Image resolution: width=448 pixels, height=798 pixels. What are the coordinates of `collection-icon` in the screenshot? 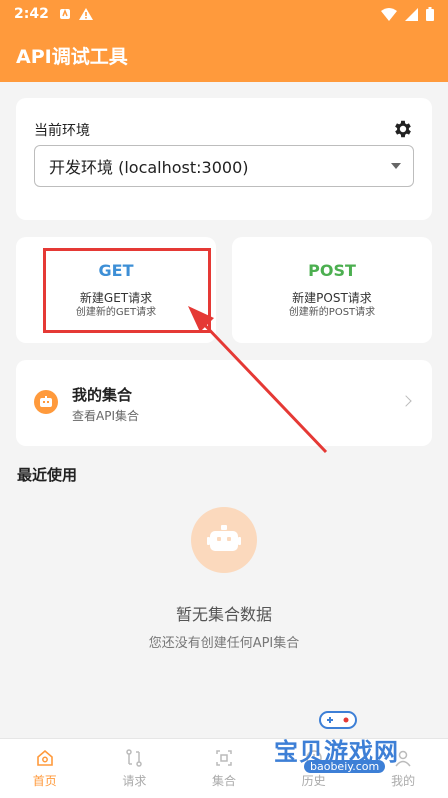 It's located at (224, 758).